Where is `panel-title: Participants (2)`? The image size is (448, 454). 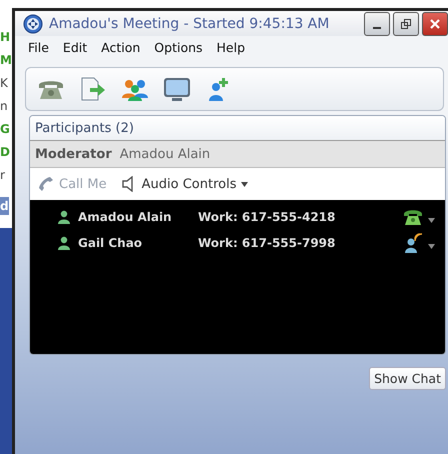 panel-title: Participants (2) is located at coordinates (84, 128).